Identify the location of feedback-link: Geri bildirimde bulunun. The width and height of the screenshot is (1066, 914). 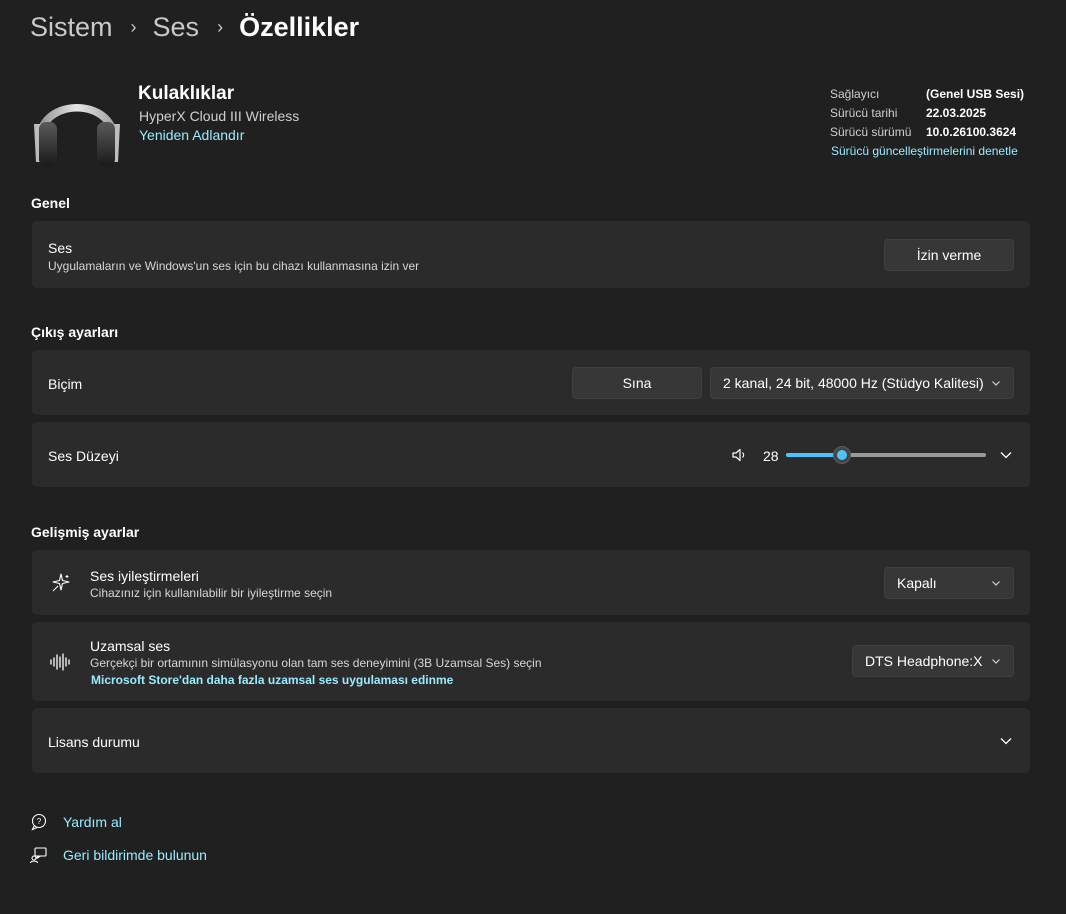
(118, 855).